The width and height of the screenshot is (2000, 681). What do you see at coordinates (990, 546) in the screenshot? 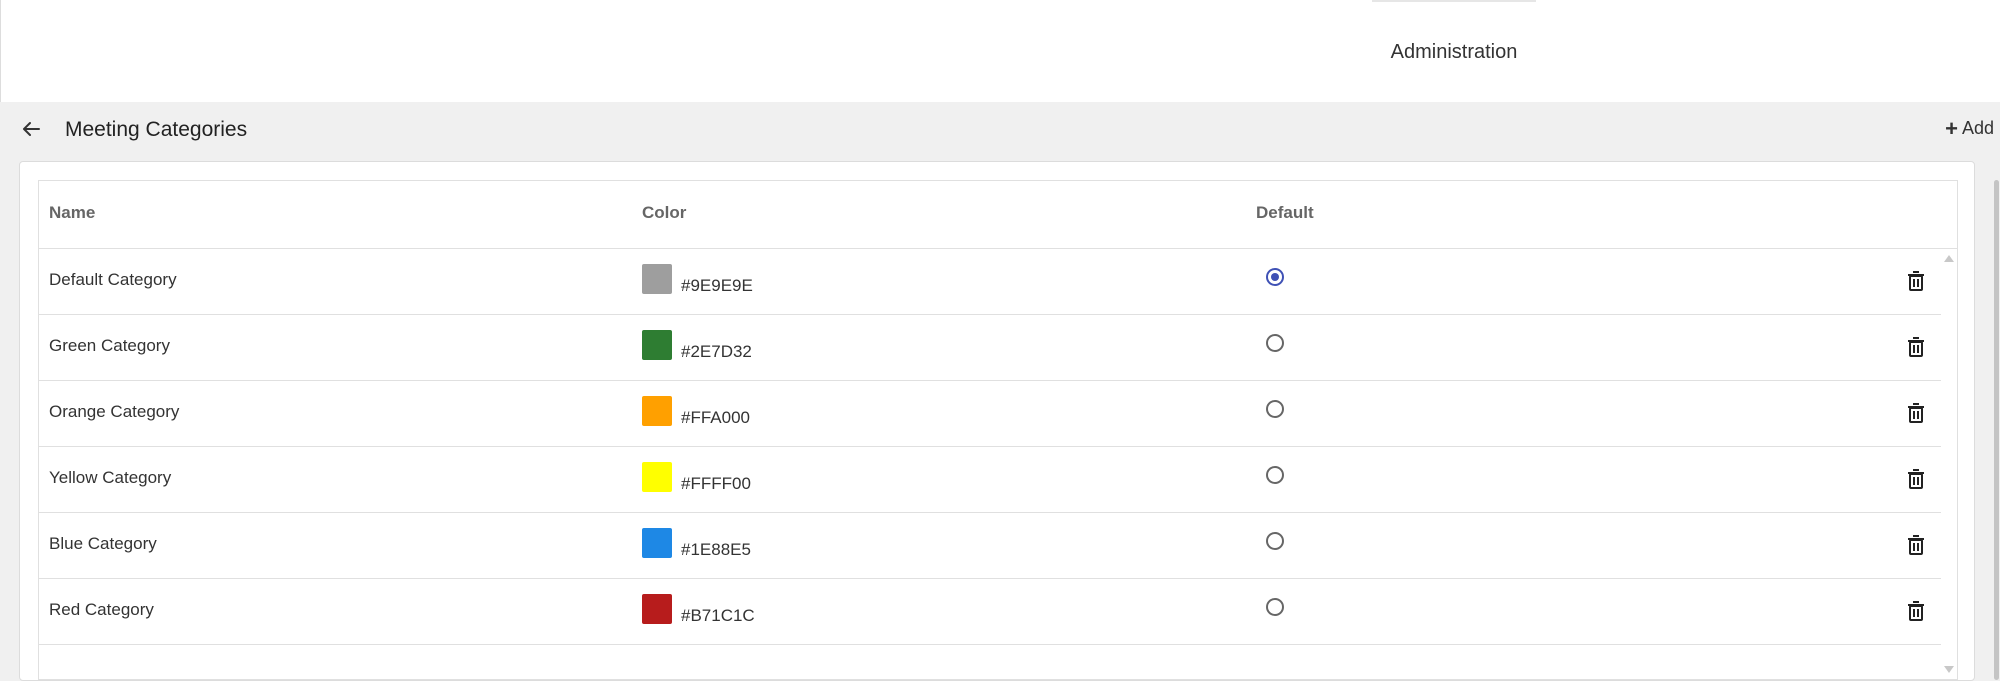
I see `table-row: Blue Category #1E88E5` at bounding box center [990, 546].